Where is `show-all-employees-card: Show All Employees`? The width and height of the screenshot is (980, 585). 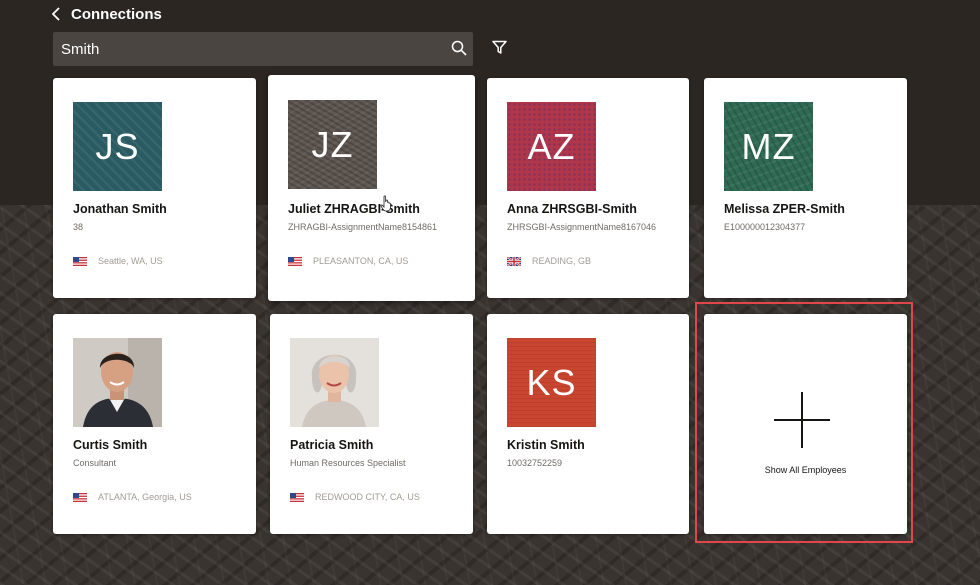
show-all-employees-card: Show All Employees is located at coordinates (805, 424).